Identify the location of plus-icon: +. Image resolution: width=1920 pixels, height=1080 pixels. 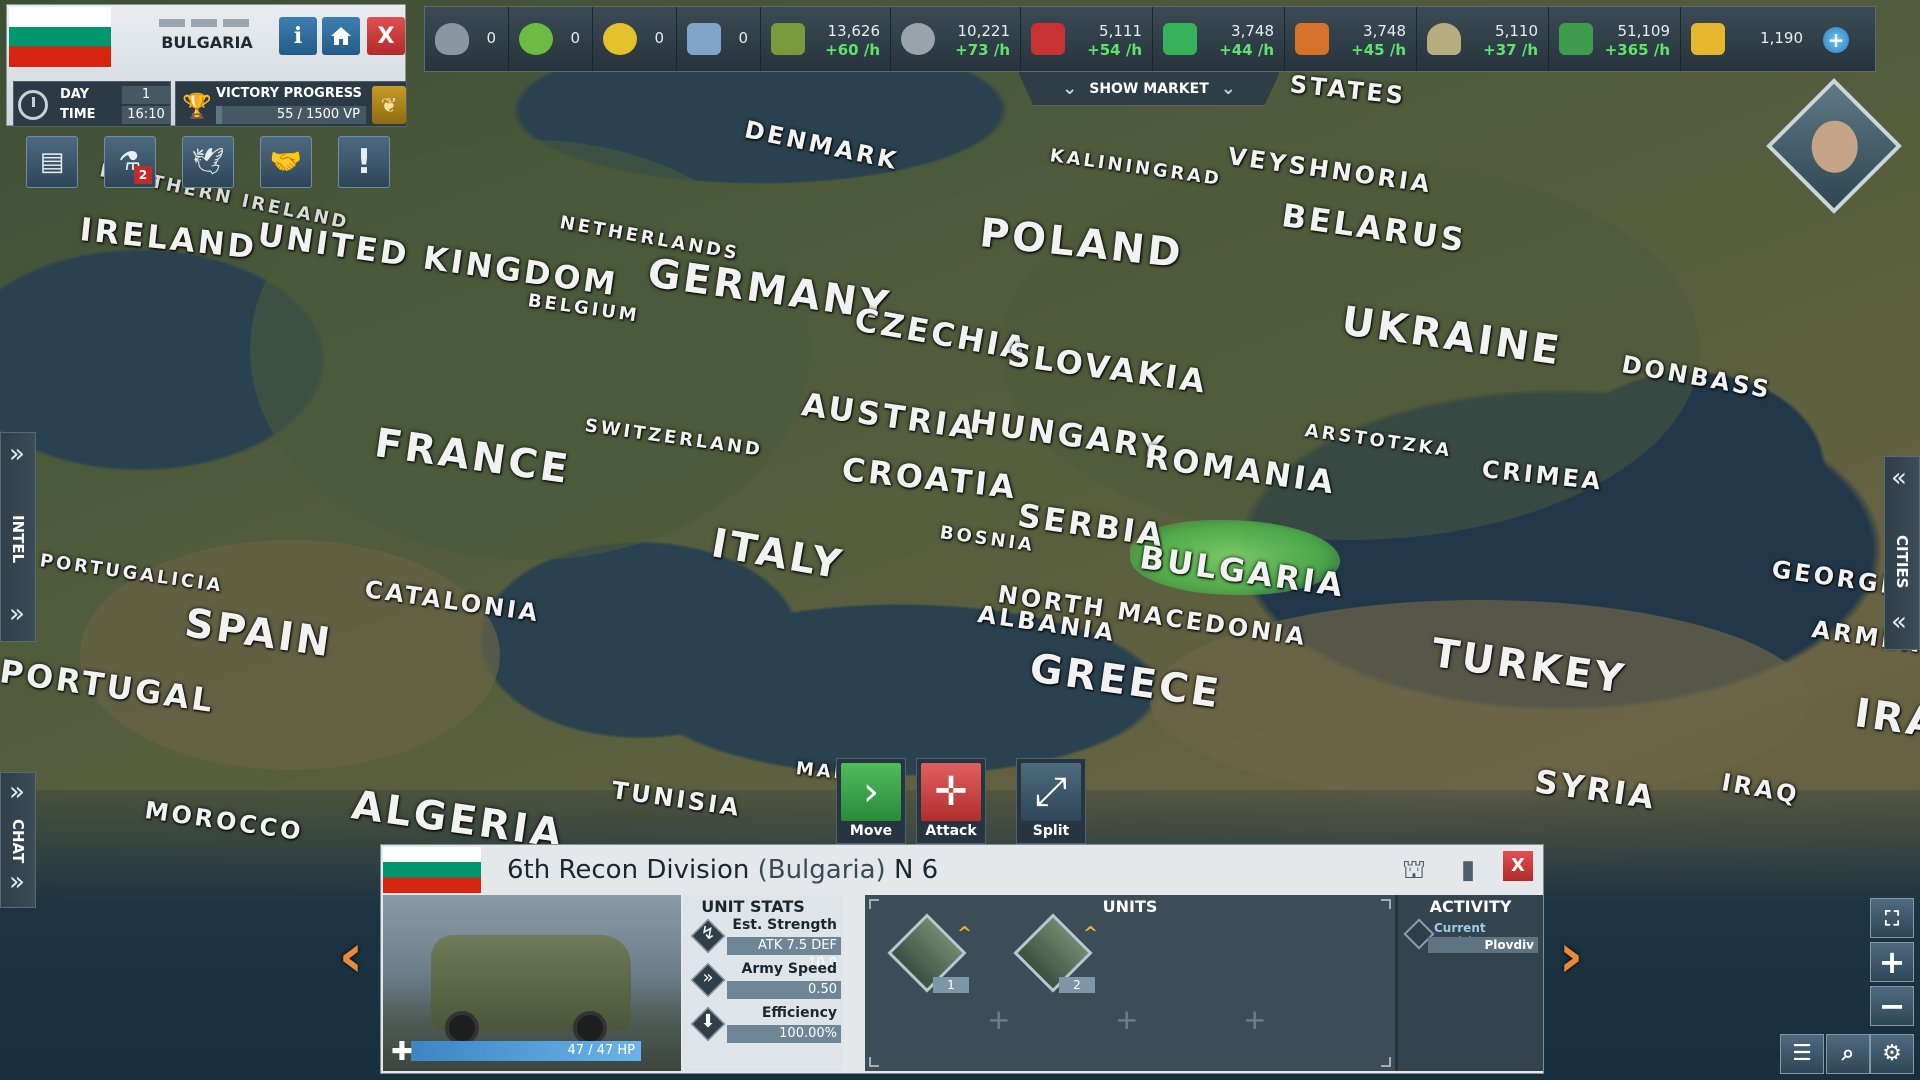
(1836, 40).